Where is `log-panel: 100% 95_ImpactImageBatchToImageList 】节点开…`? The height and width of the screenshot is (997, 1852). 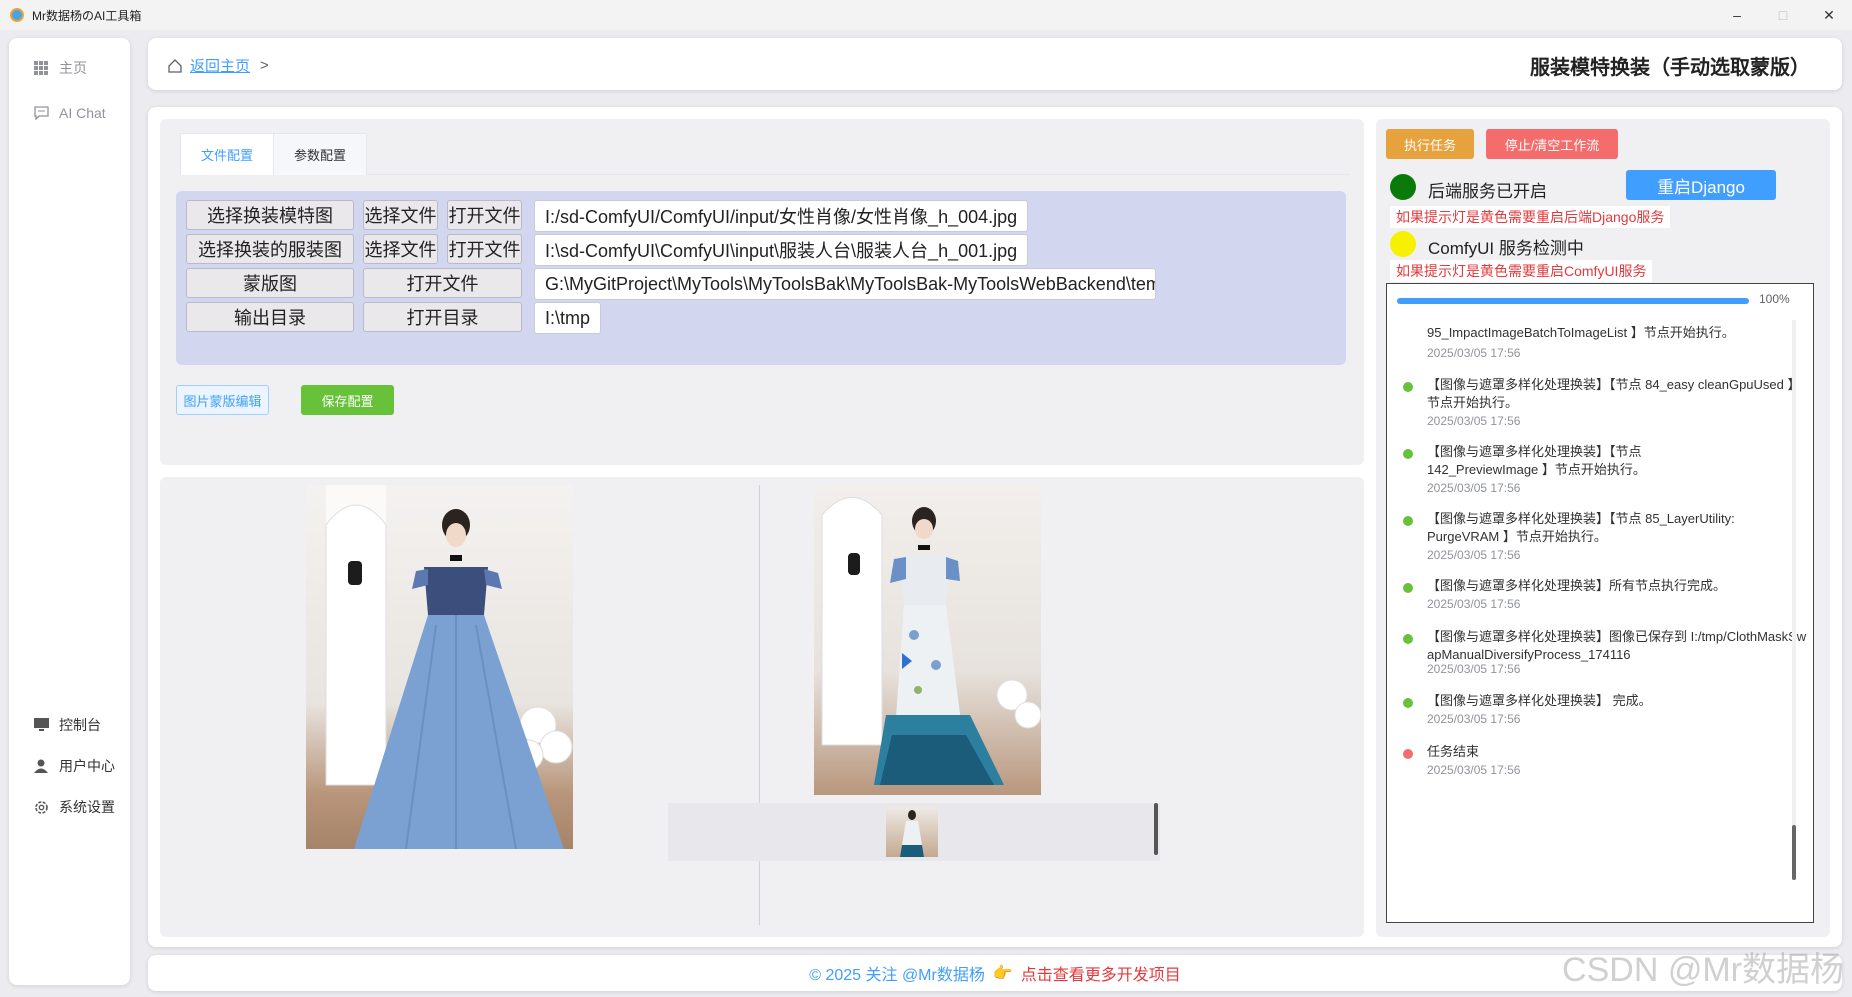 log-panel: 100% 95_ImpactImageBatchToImageList 】节点开… is located at coordinates (1600, 603).